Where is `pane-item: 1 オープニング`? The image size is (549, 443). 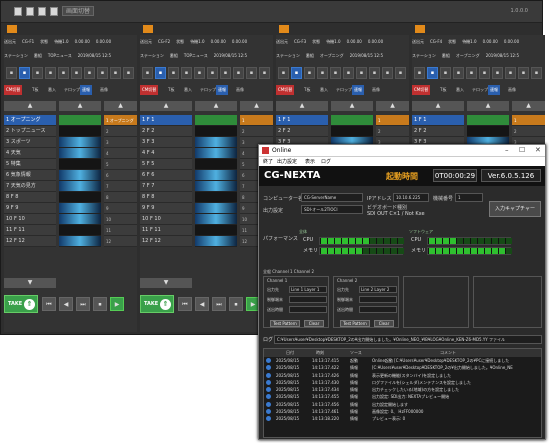
pane-item: 1 オープニング is located at coordinates (120, 120).